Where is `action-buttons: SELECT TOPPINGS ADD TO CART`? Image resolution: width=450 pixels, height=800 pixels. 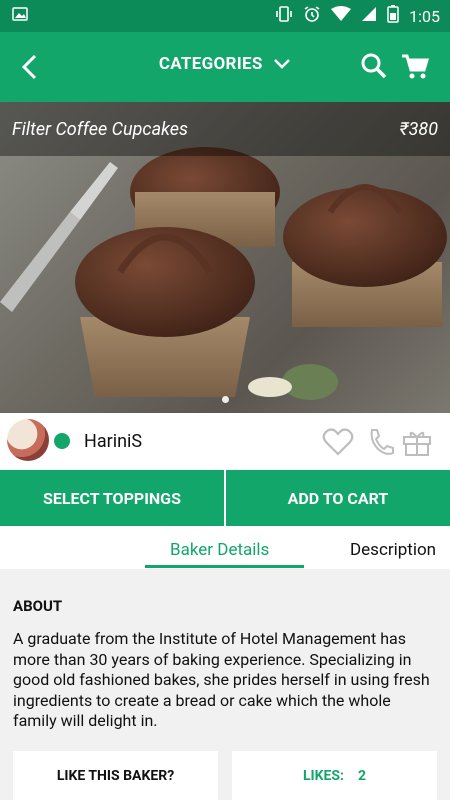
action-buttons: SELECT TOPPINGS ADD TO CART is located at coordinates (225, 498).